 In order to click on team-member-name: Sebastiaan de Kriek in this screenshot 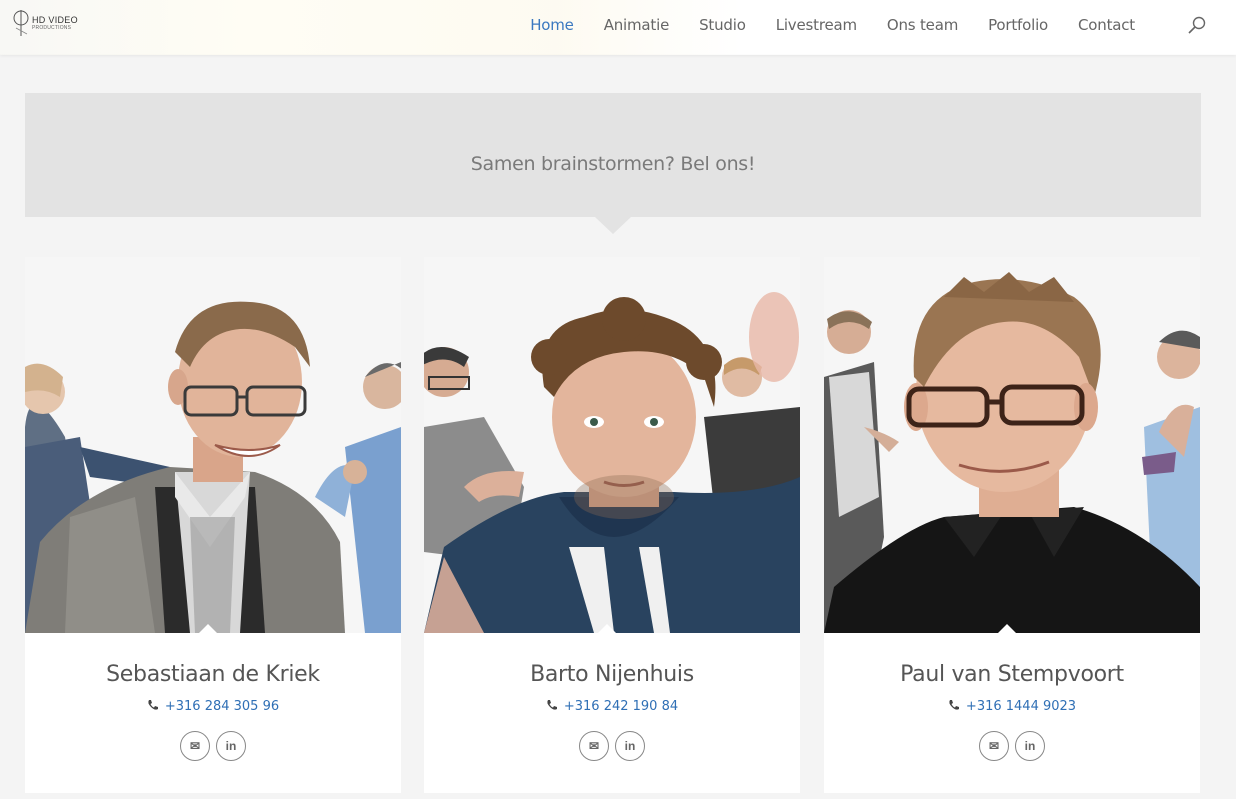, I will do `click(213, 674)`.